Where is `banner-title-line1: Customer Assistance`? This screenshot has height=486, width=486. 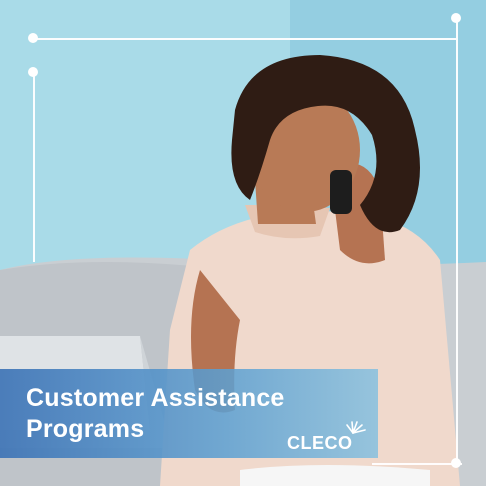 banner-title-line1: Customer Assistance is located at coordinates (155, 398).